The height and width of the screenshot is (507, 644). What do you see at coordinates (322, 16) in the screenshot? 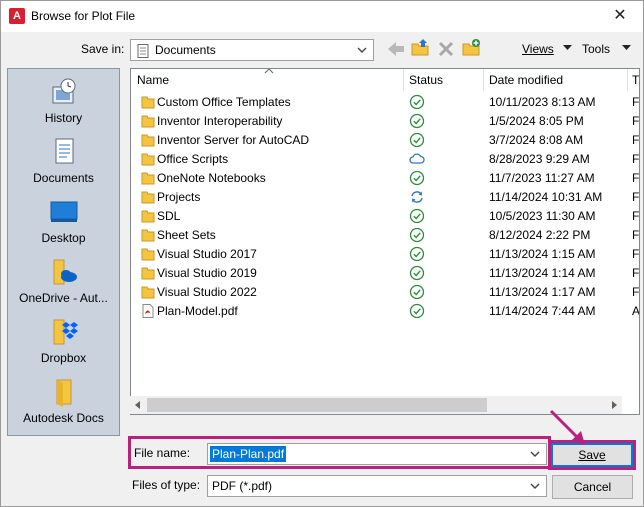
I see `title-bar: A Browse for Plot File ✕` at bounding box center [322, 16].